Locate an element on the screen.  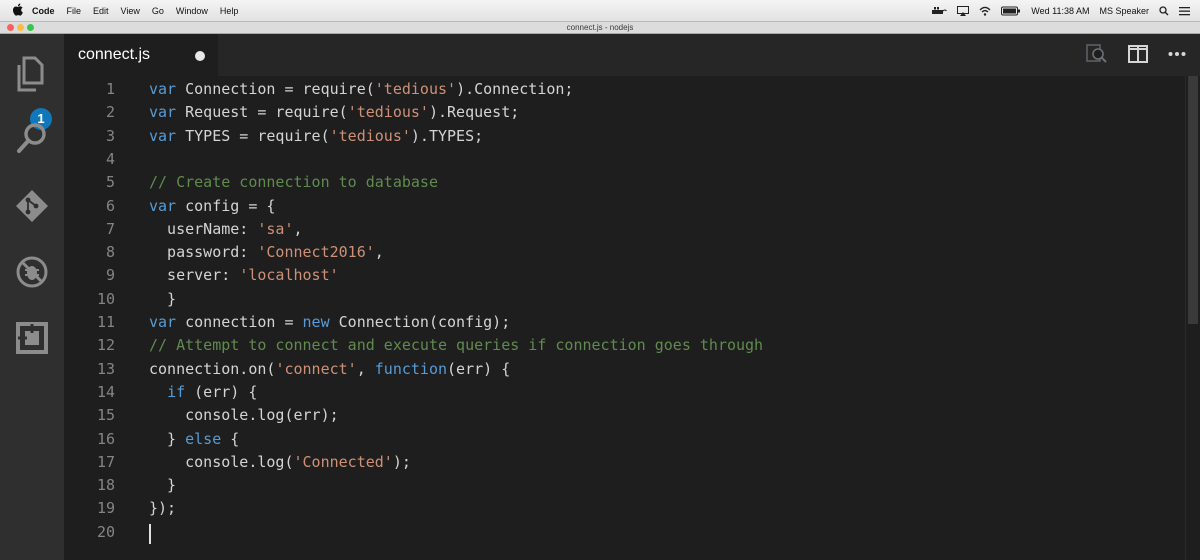
line-number: 9 is located at coordinates (110, 275).